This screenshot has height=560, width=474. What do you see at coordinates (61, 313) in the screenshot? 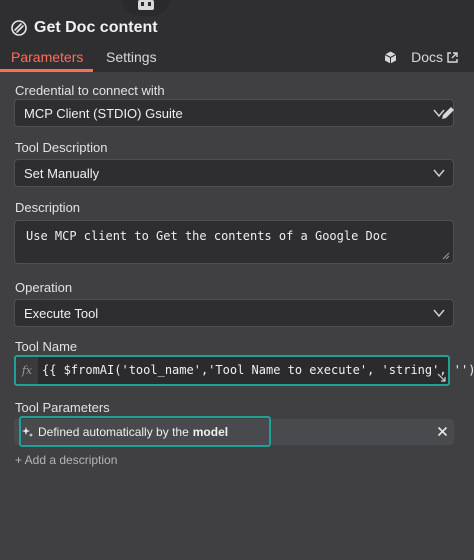
I see `operation-value: Execute Tool` at bounding box center [61, 313].